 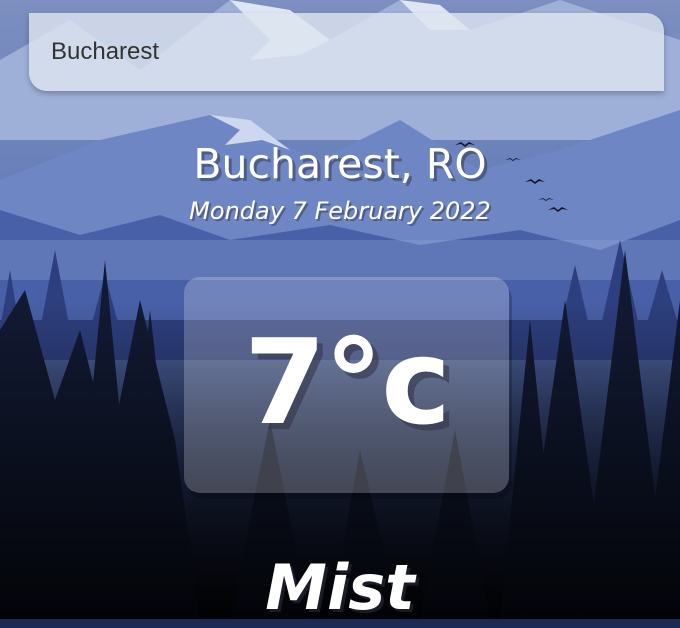 I want to click on search-box, so click(x=346, y=52).